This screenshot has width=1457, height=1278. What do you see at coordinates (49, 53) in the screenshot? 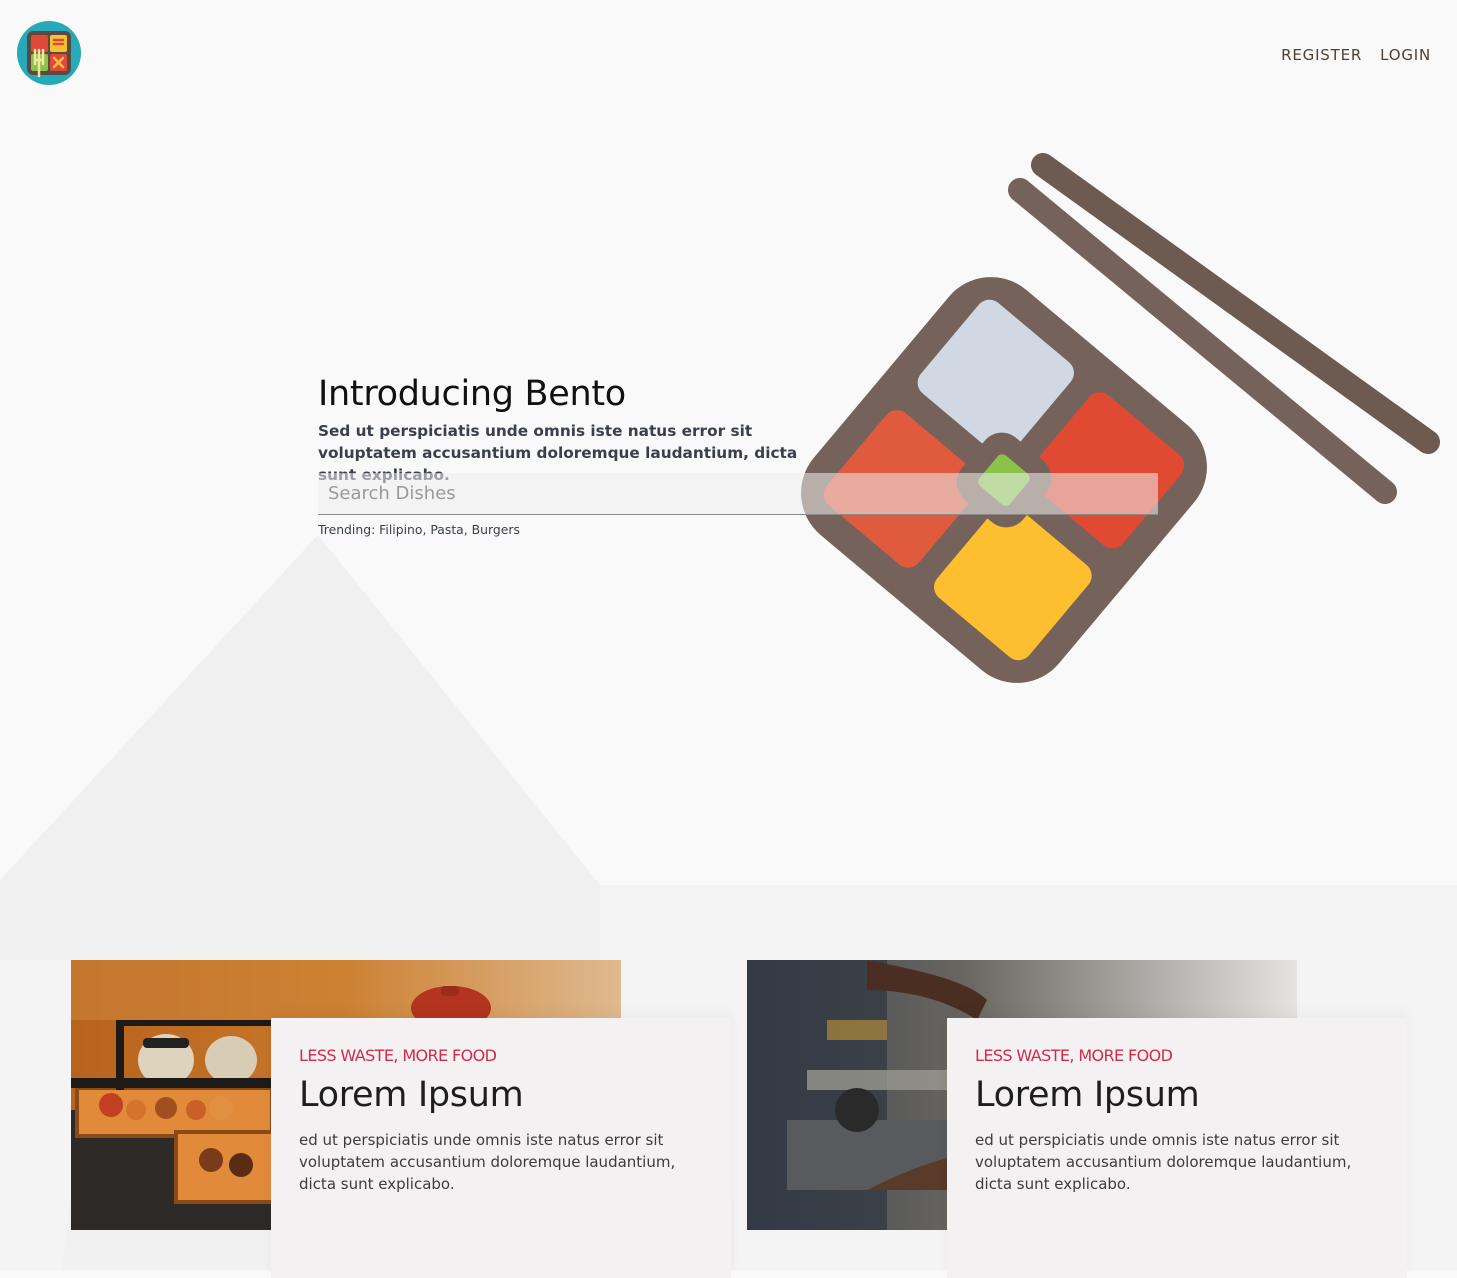
I see `bento-logo-icon` at bounding box center [49, 53].